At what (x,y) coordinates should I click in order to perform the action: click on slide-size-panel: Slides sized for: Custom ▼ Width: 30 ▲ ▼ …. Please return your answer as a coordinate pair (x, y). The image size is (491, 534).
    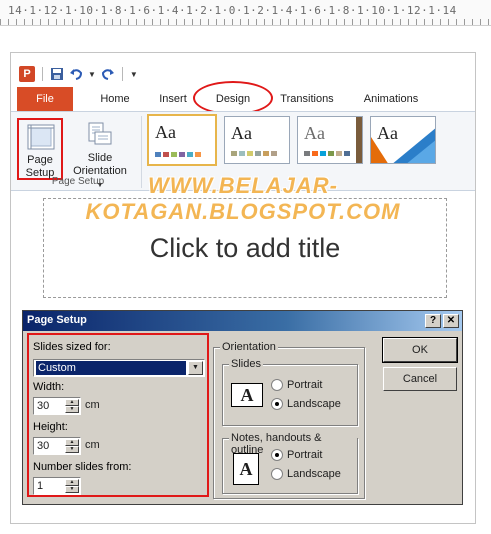
    Looking at the image, I should click on (118, 415).